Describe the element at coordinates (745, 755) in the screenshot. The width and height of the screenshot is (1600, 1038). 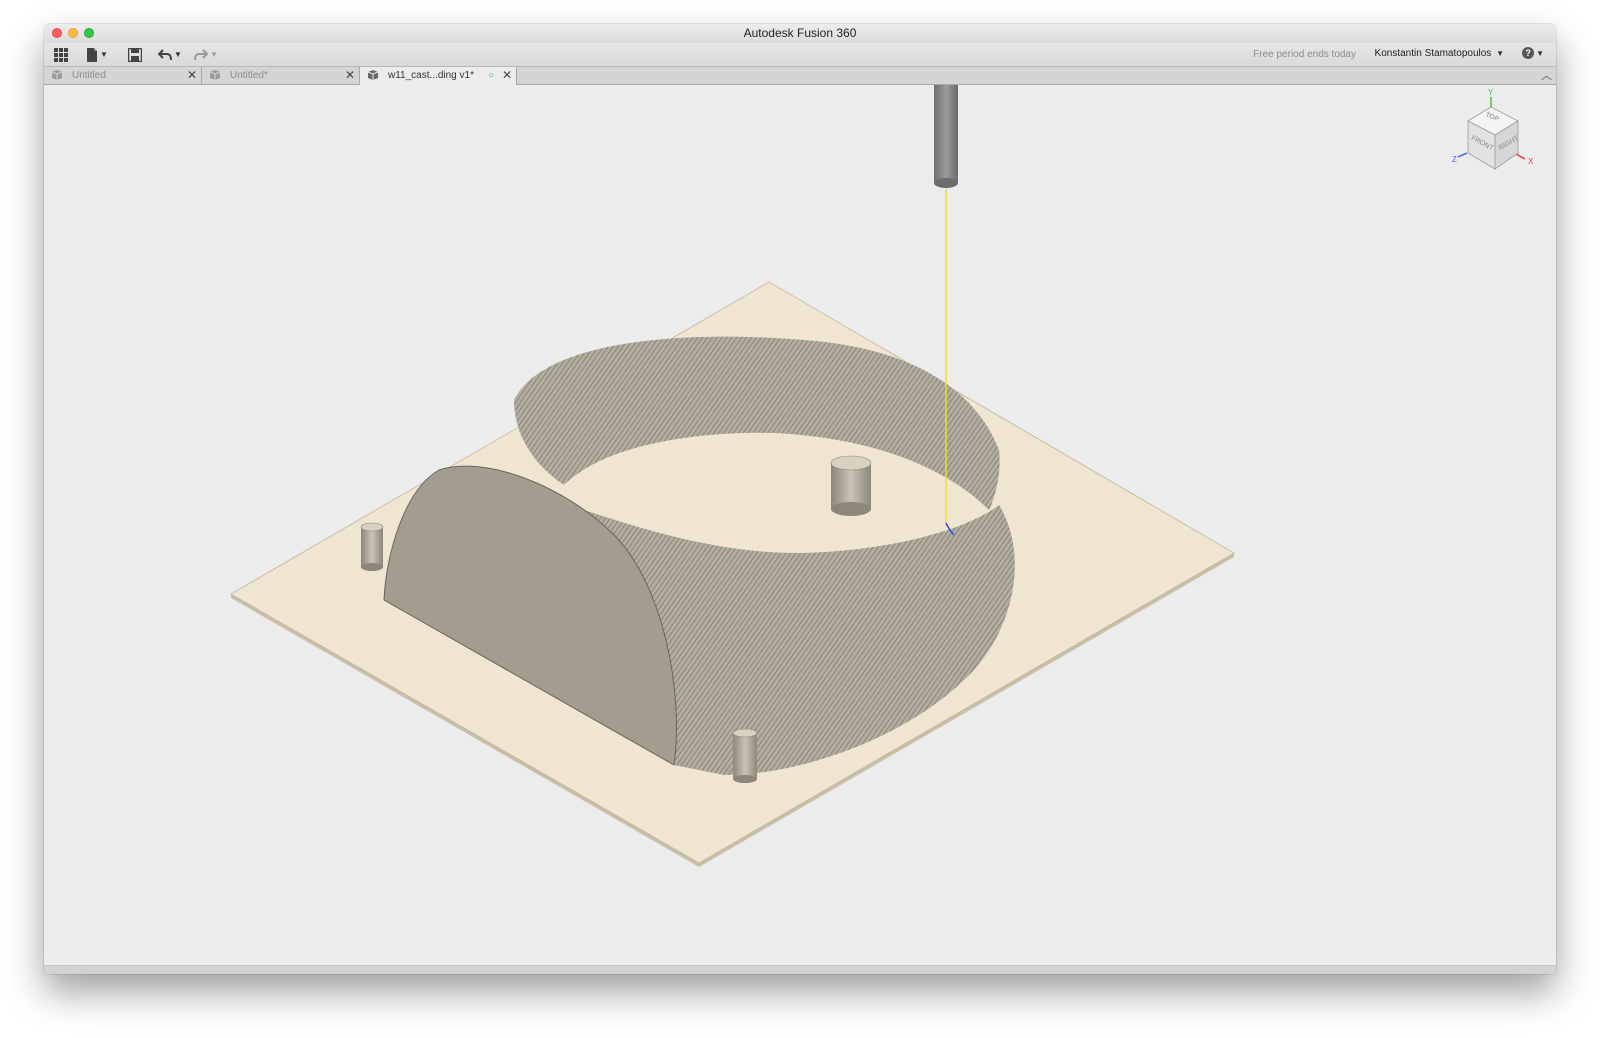
I see `locating-pin-front` at that location.